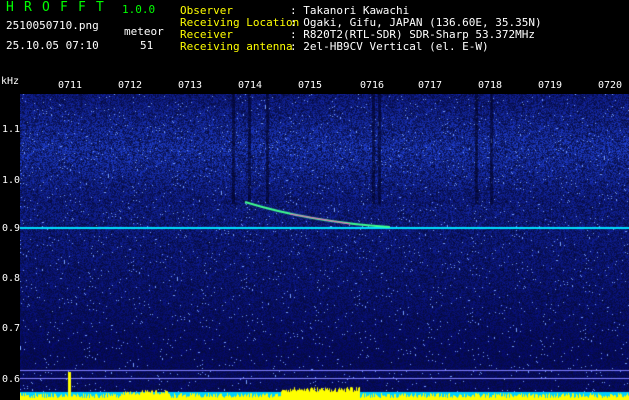  What do you see at coordinates (372, 85) in the screenshot?
I see `time-tick-label: 0716` at bounding box center [372, 85].